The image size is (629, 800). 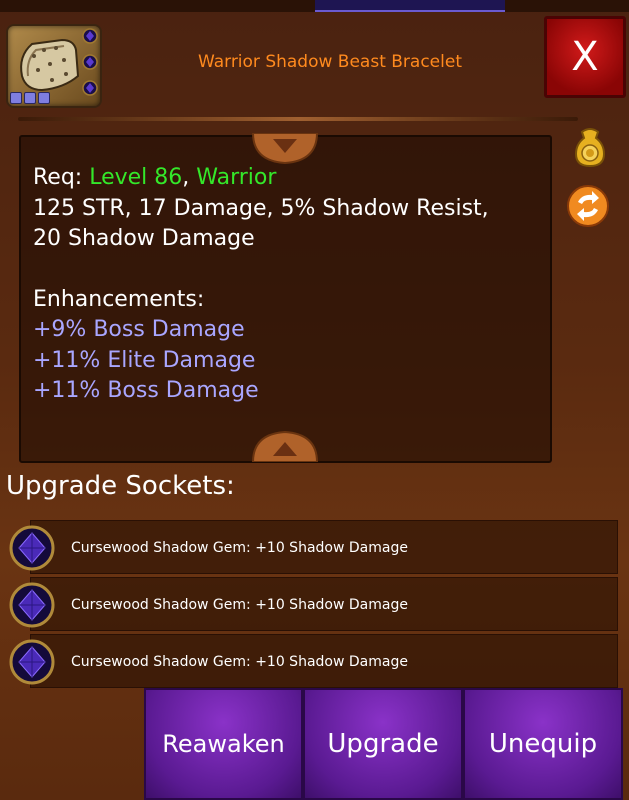 What do you see at coordinates (410, 6) in the screenshot?
I see `top-tab` at bounding box center [410, 6].